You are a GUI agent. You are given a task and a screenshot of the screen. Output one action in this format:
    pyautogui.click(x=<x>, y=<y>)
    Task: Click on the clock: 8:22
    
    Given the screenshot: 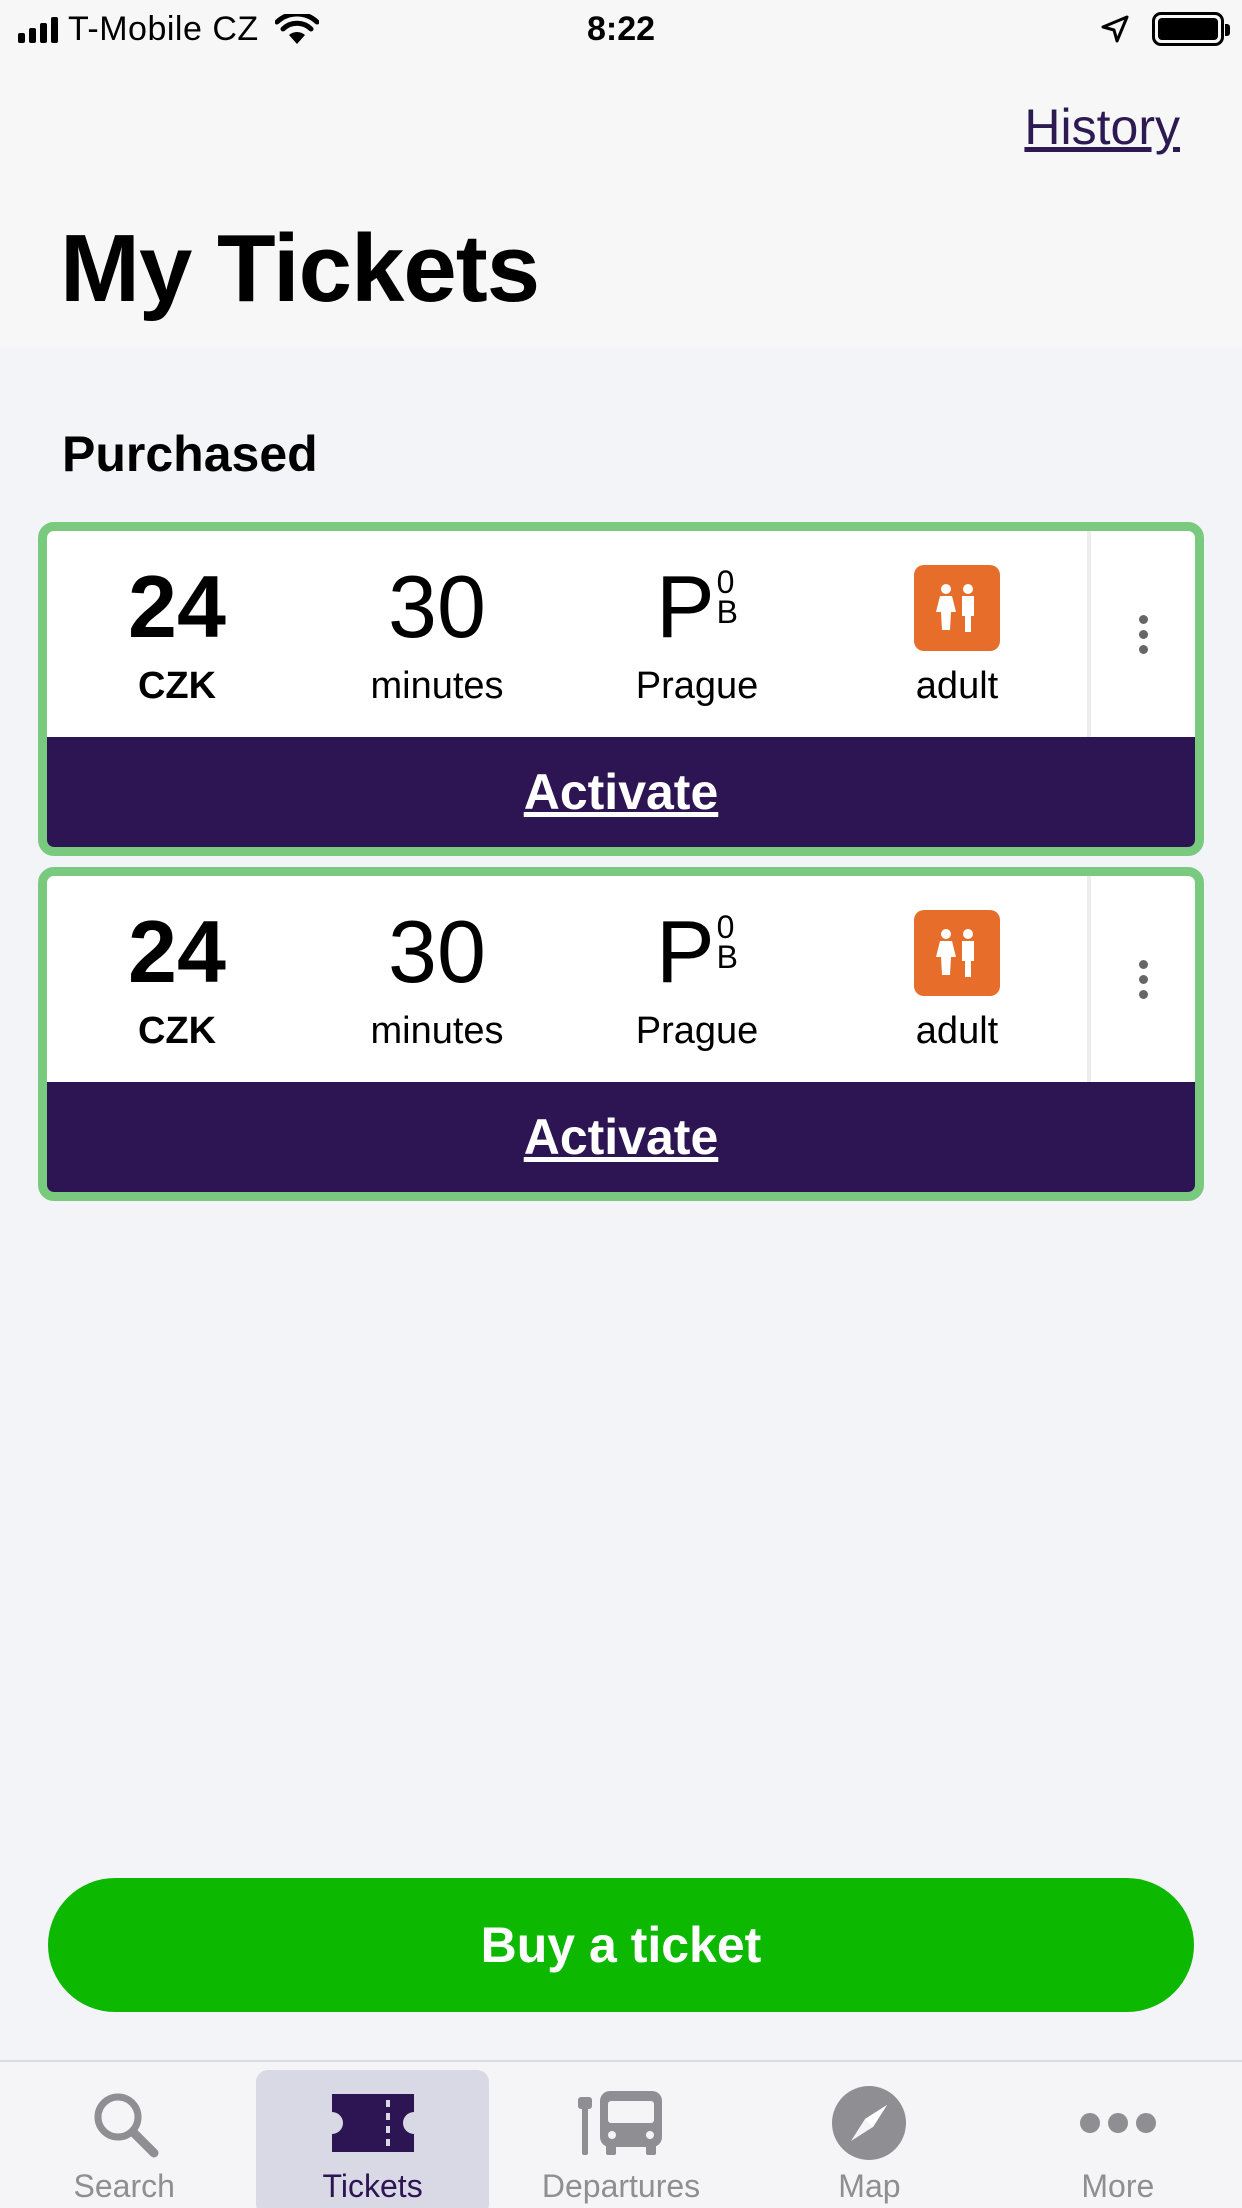 What is the action you would take?
    pyautogui.click(x=621, y=29)
    